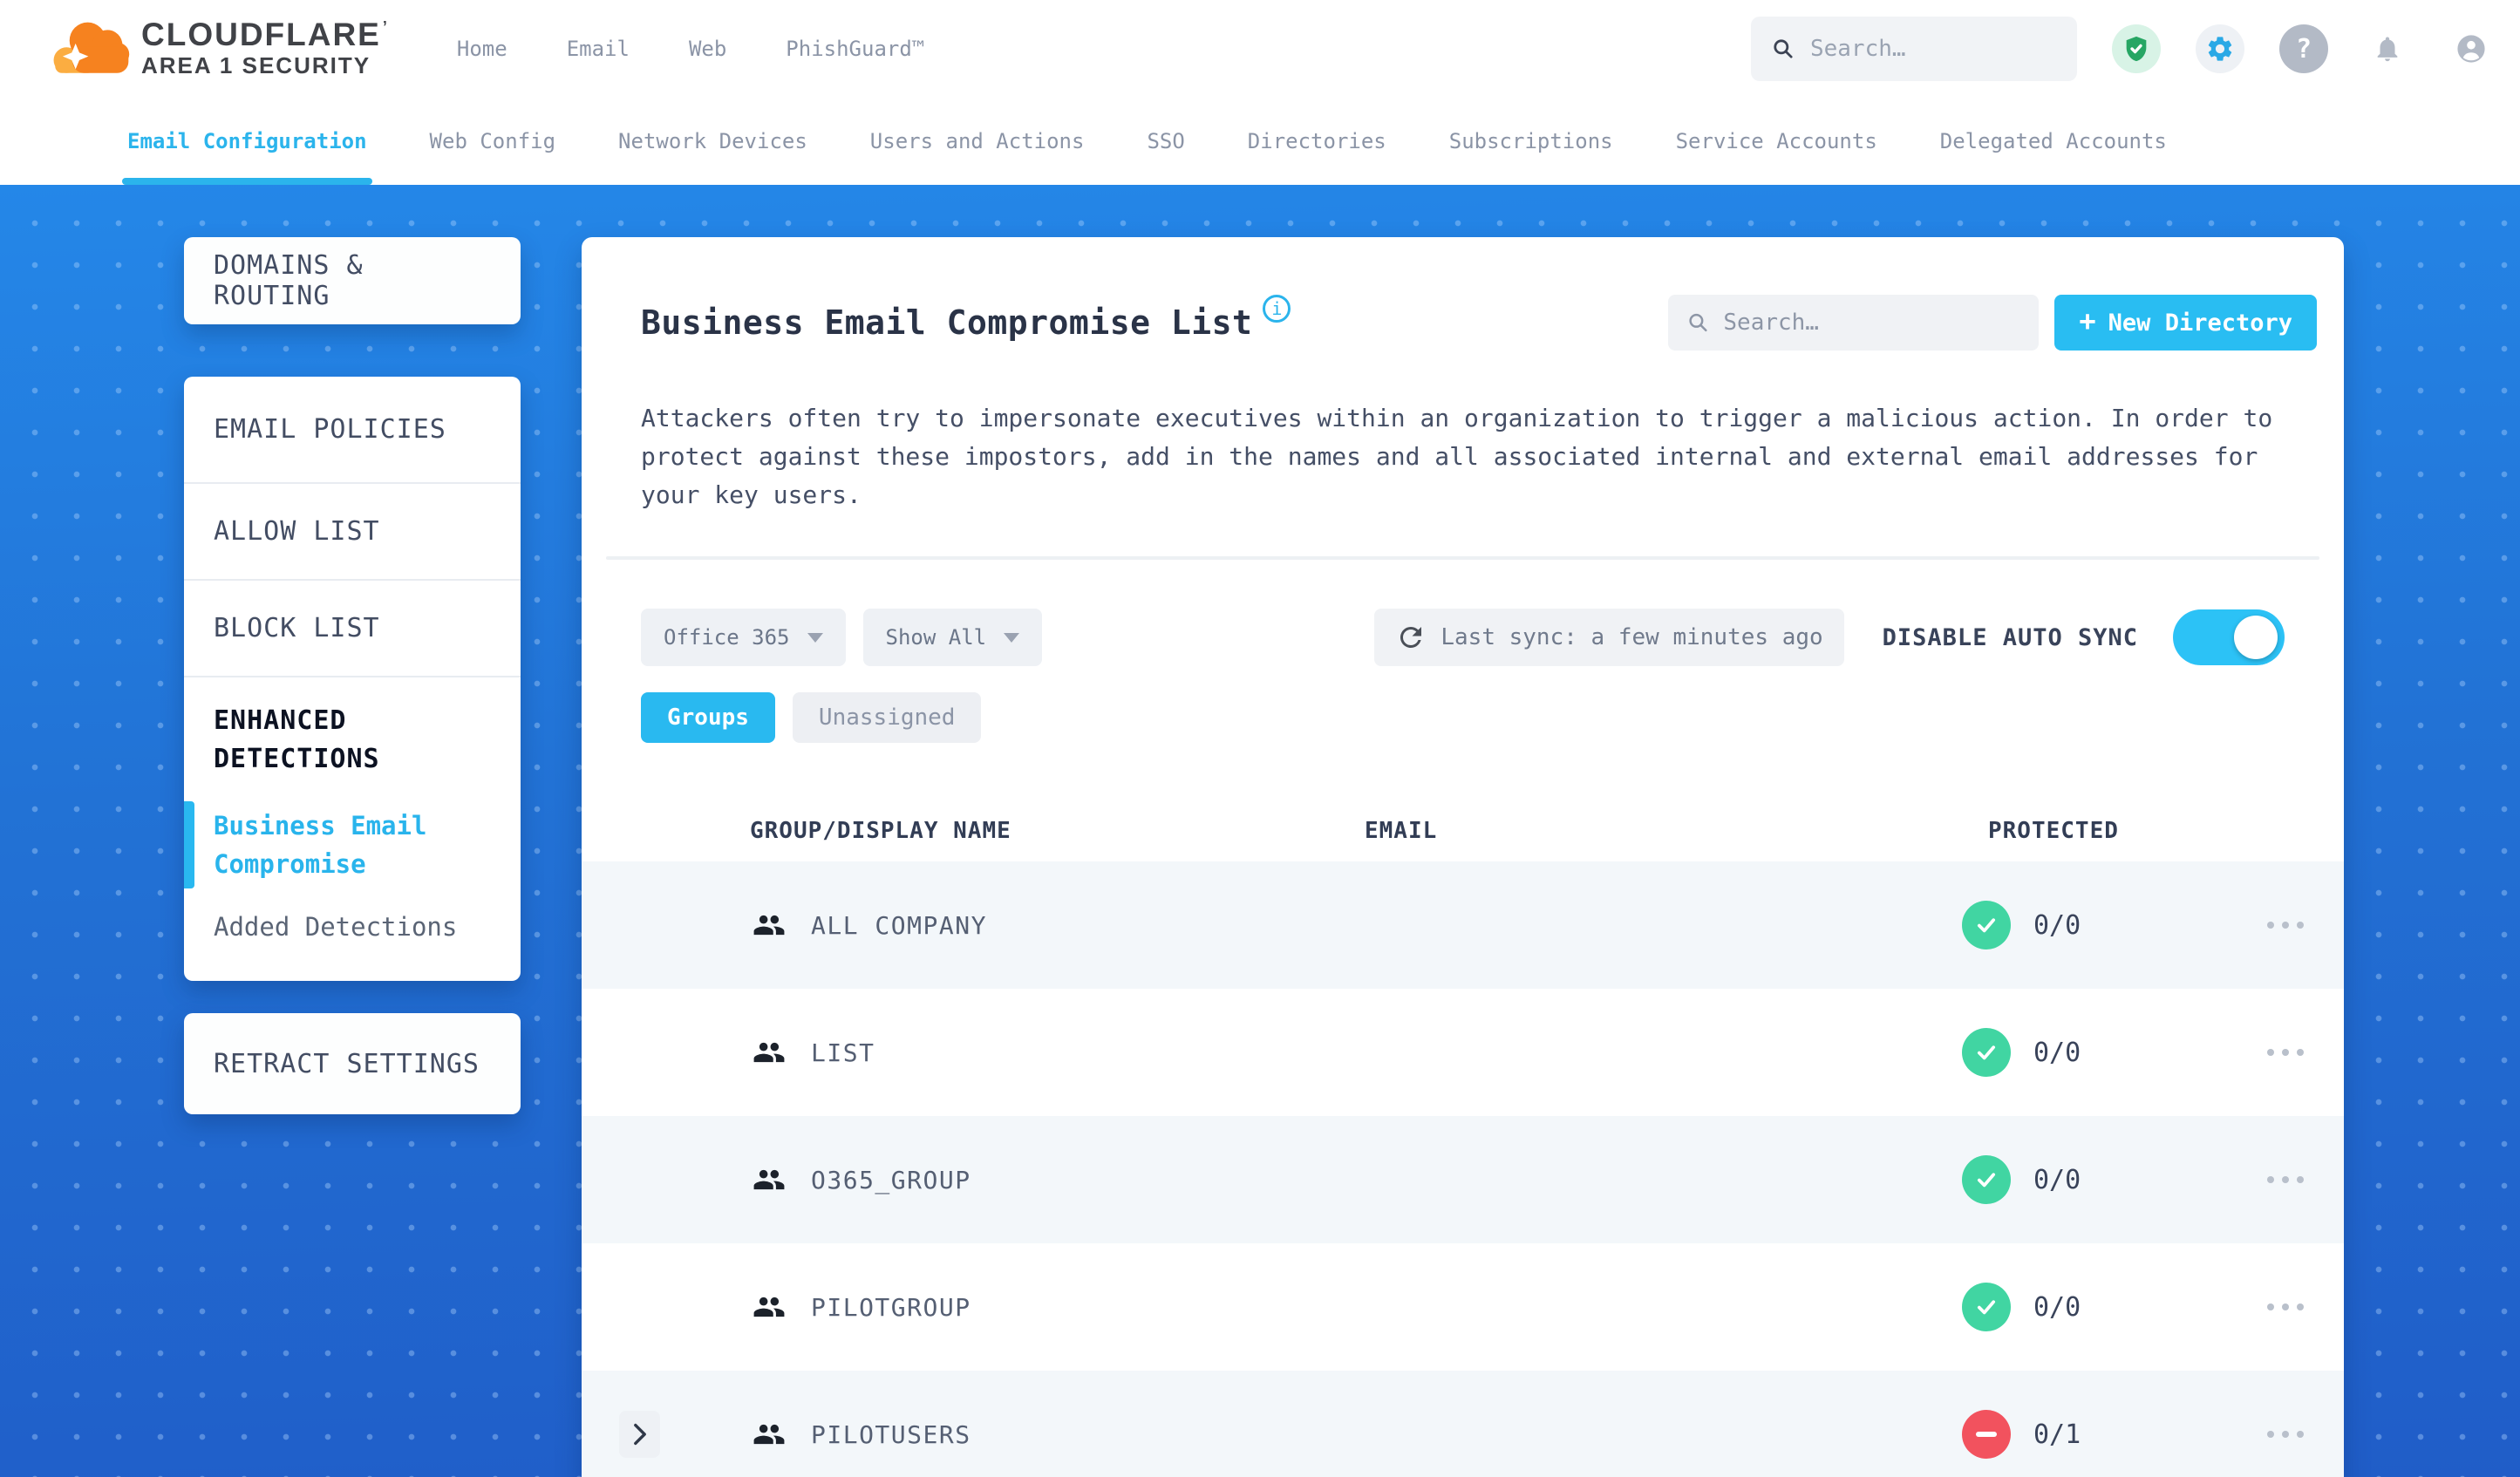 This screenshot has width=2520, height=1477. I want to click on tab-groups: Groups, so click(708, 717).